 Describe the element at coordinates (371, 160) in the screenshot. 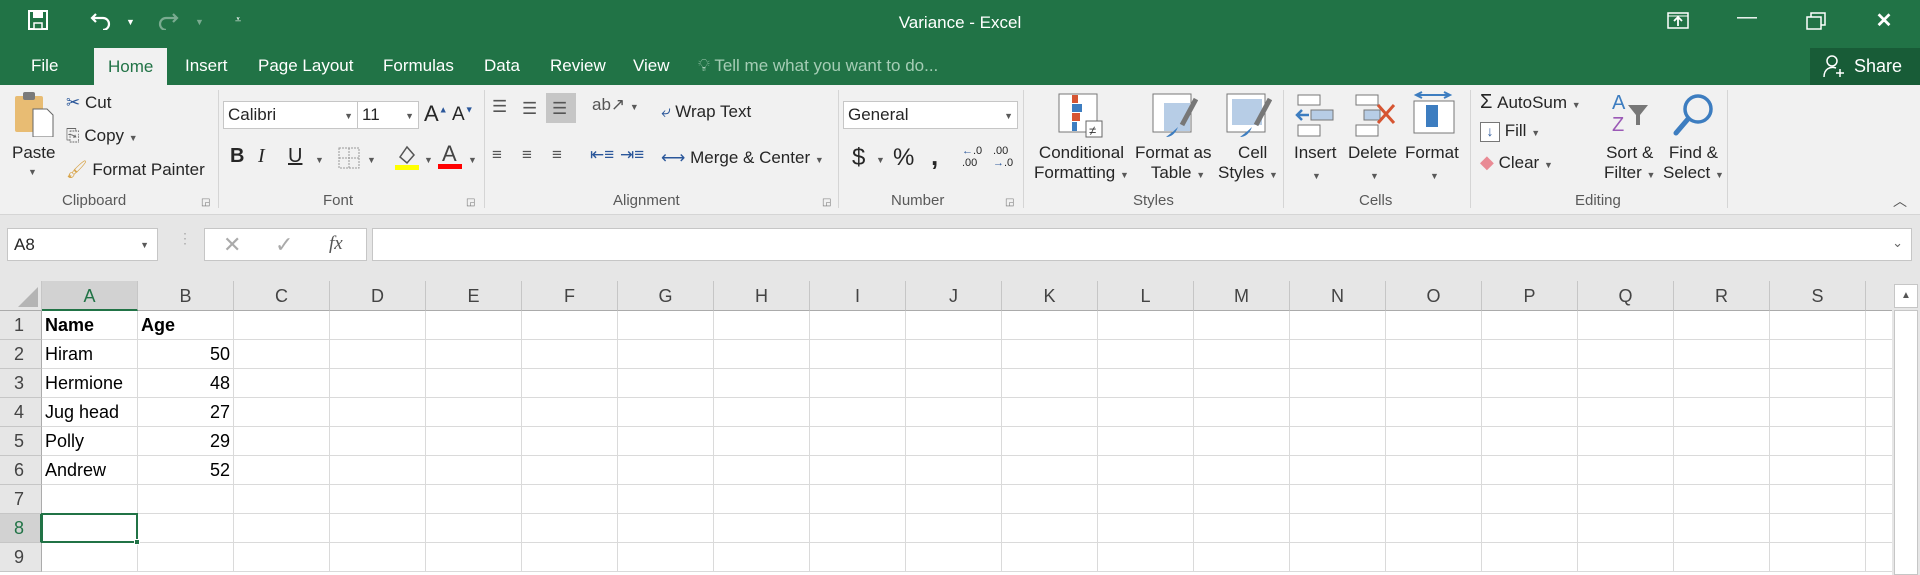

I see `borders-dropdown-icon: ▼` at that location.